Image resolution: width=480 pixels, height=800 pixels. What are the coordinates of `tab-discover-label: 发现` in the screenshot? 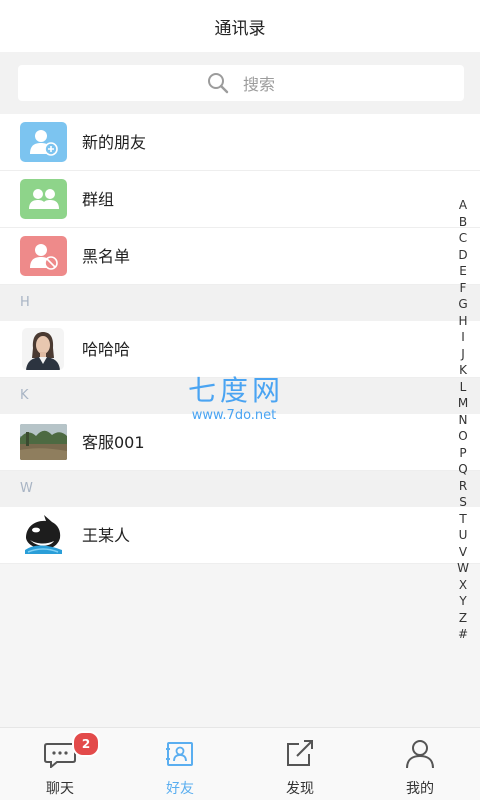 It's located at (300, 789).